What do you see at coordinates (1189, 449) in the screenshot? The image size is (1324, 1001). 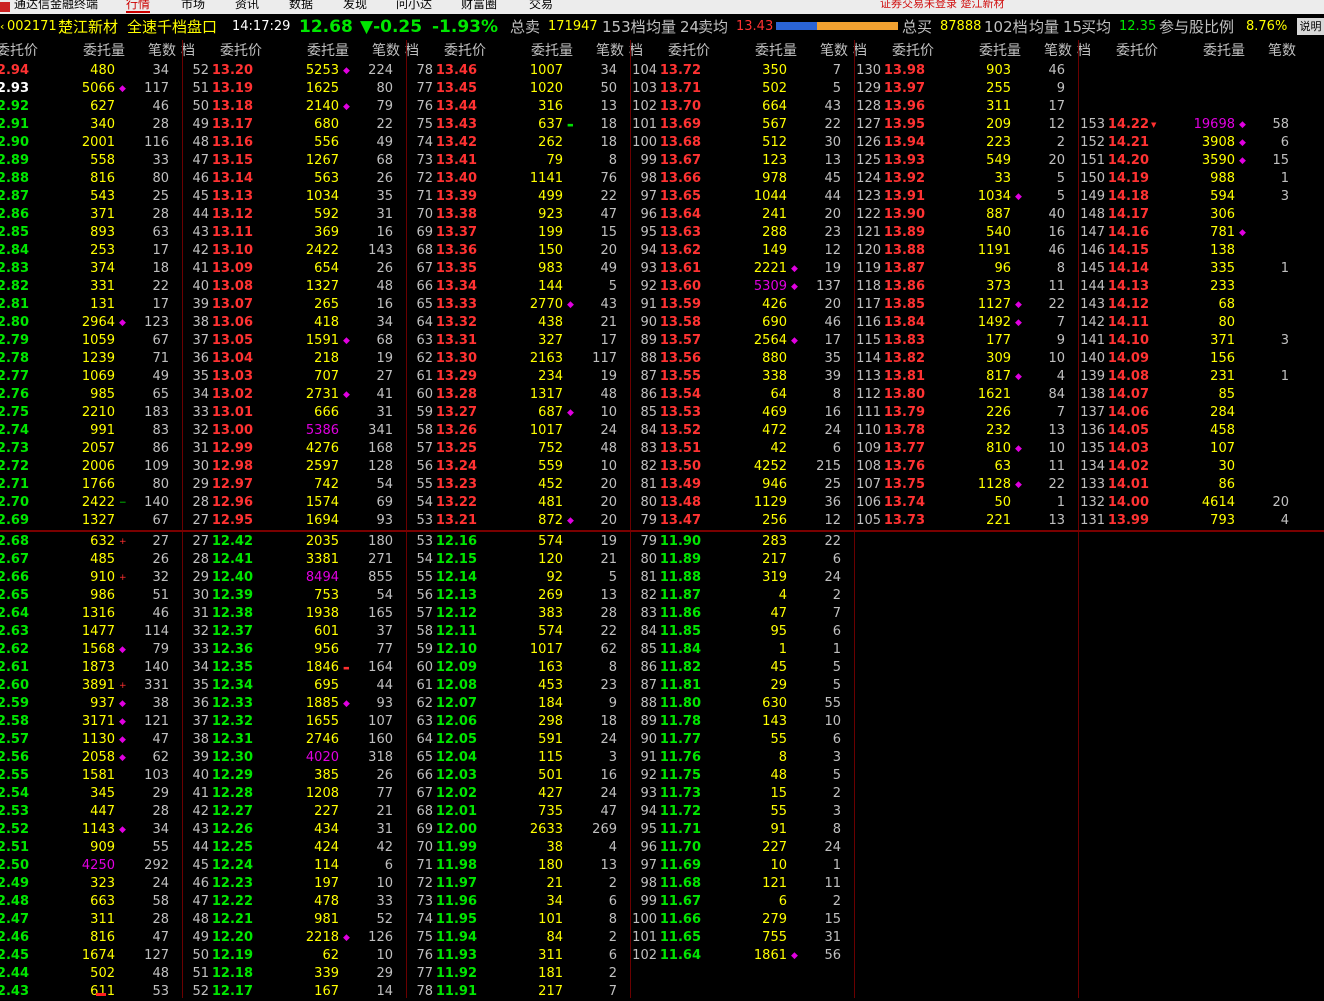 I see `sell-level-row: 135 14.03 107` at bounding box center [1189, 449].